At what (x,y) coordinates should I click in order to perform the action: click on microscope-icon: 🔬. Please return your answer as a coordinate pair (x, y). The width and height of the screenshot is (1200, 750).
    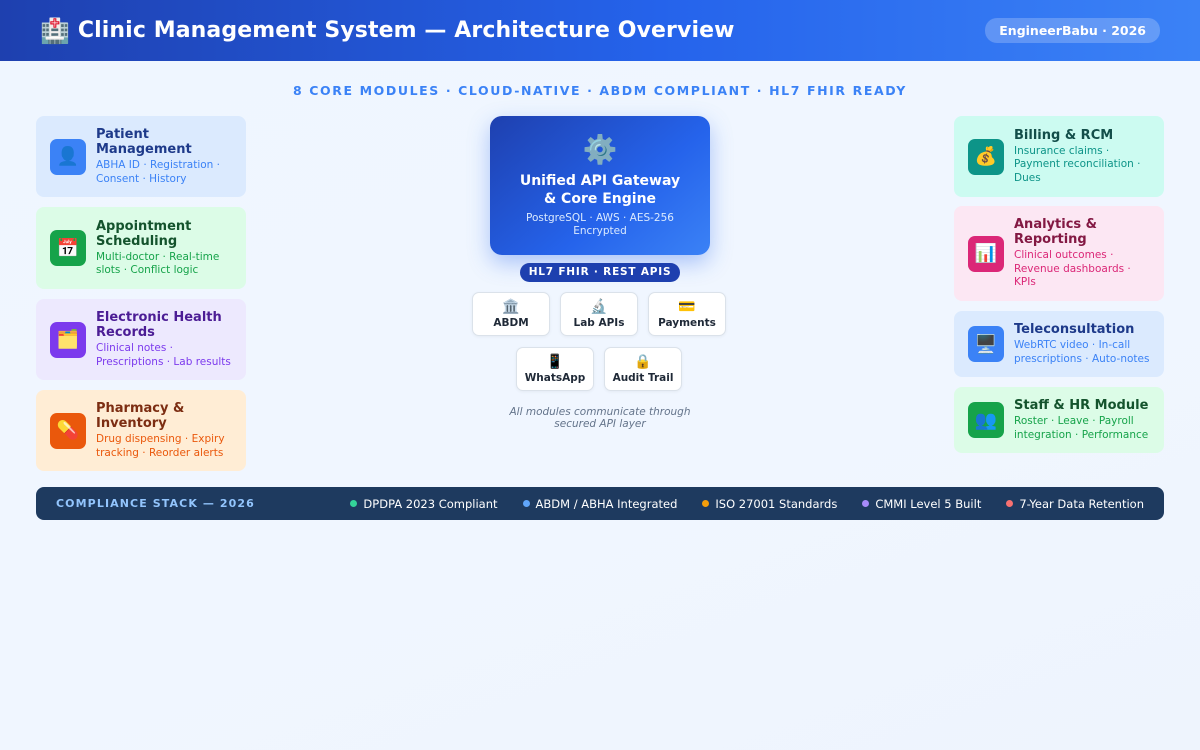
    Looking at the image, I should click on (599, 307).